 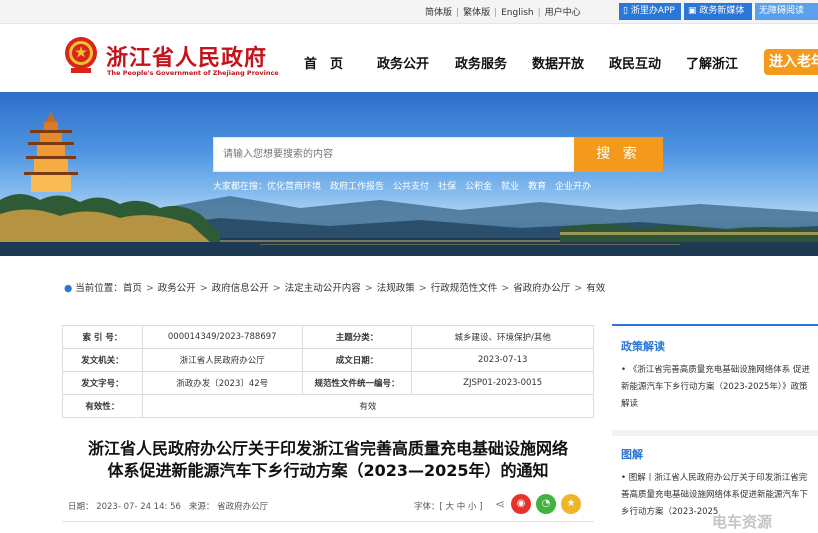 What do you see at coordinates (403, 62) in the screenshot?
I see `nav-gov-affairs-open: 政务公开` at bounding box center [403, 62].